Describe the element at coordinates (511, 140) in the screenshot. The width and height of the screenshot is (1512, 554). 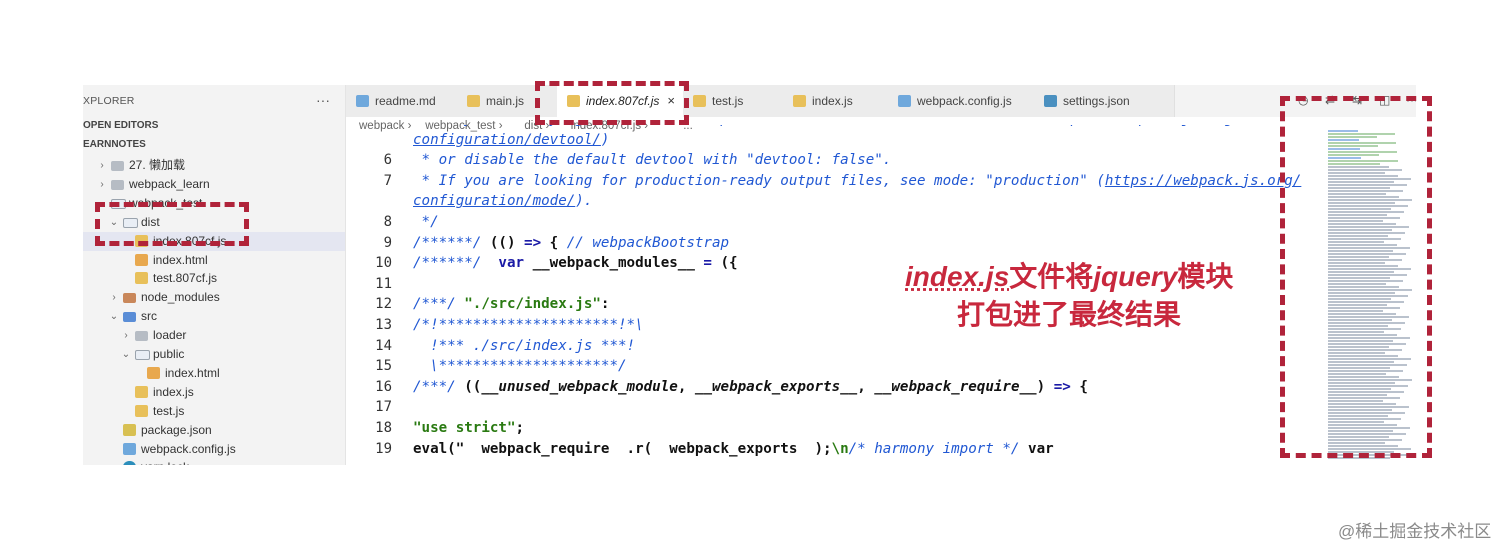
I see `code-line: configuration/devtool/)` at that location.